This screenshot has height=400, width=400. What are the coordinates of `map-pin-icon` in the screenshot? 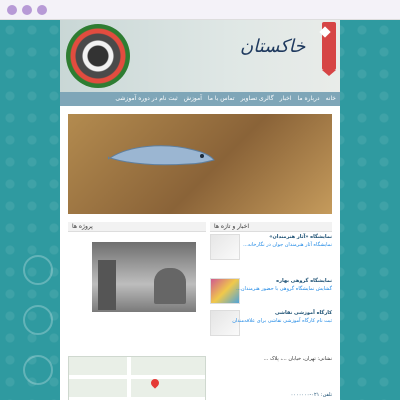 It's located at (155, 383).